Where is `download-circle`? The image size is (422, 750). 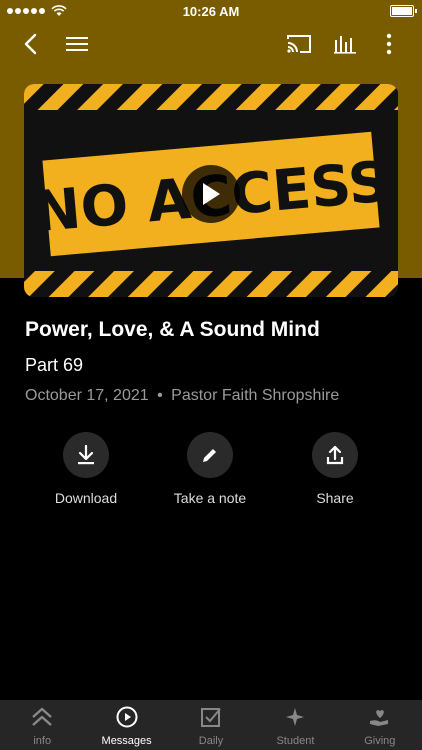 download-circle is located at coordinates (86, 455).